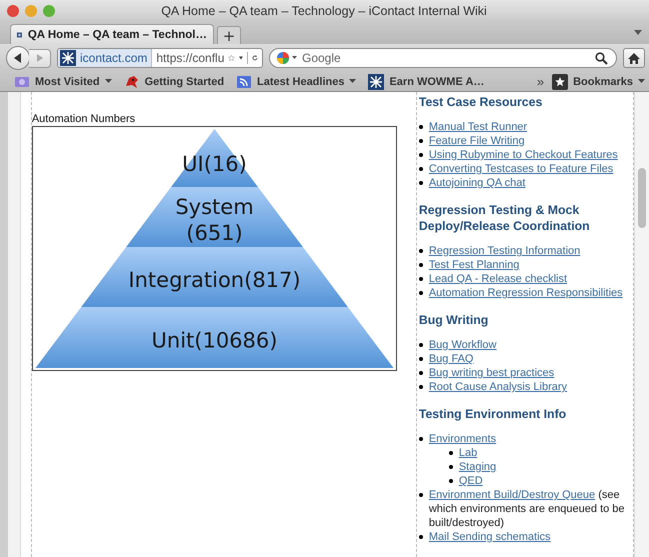 The image size is (649, 557). Describe the element at coordinates (190, 58) in the screenshot. I see `url-text: https://conflu` at that location.